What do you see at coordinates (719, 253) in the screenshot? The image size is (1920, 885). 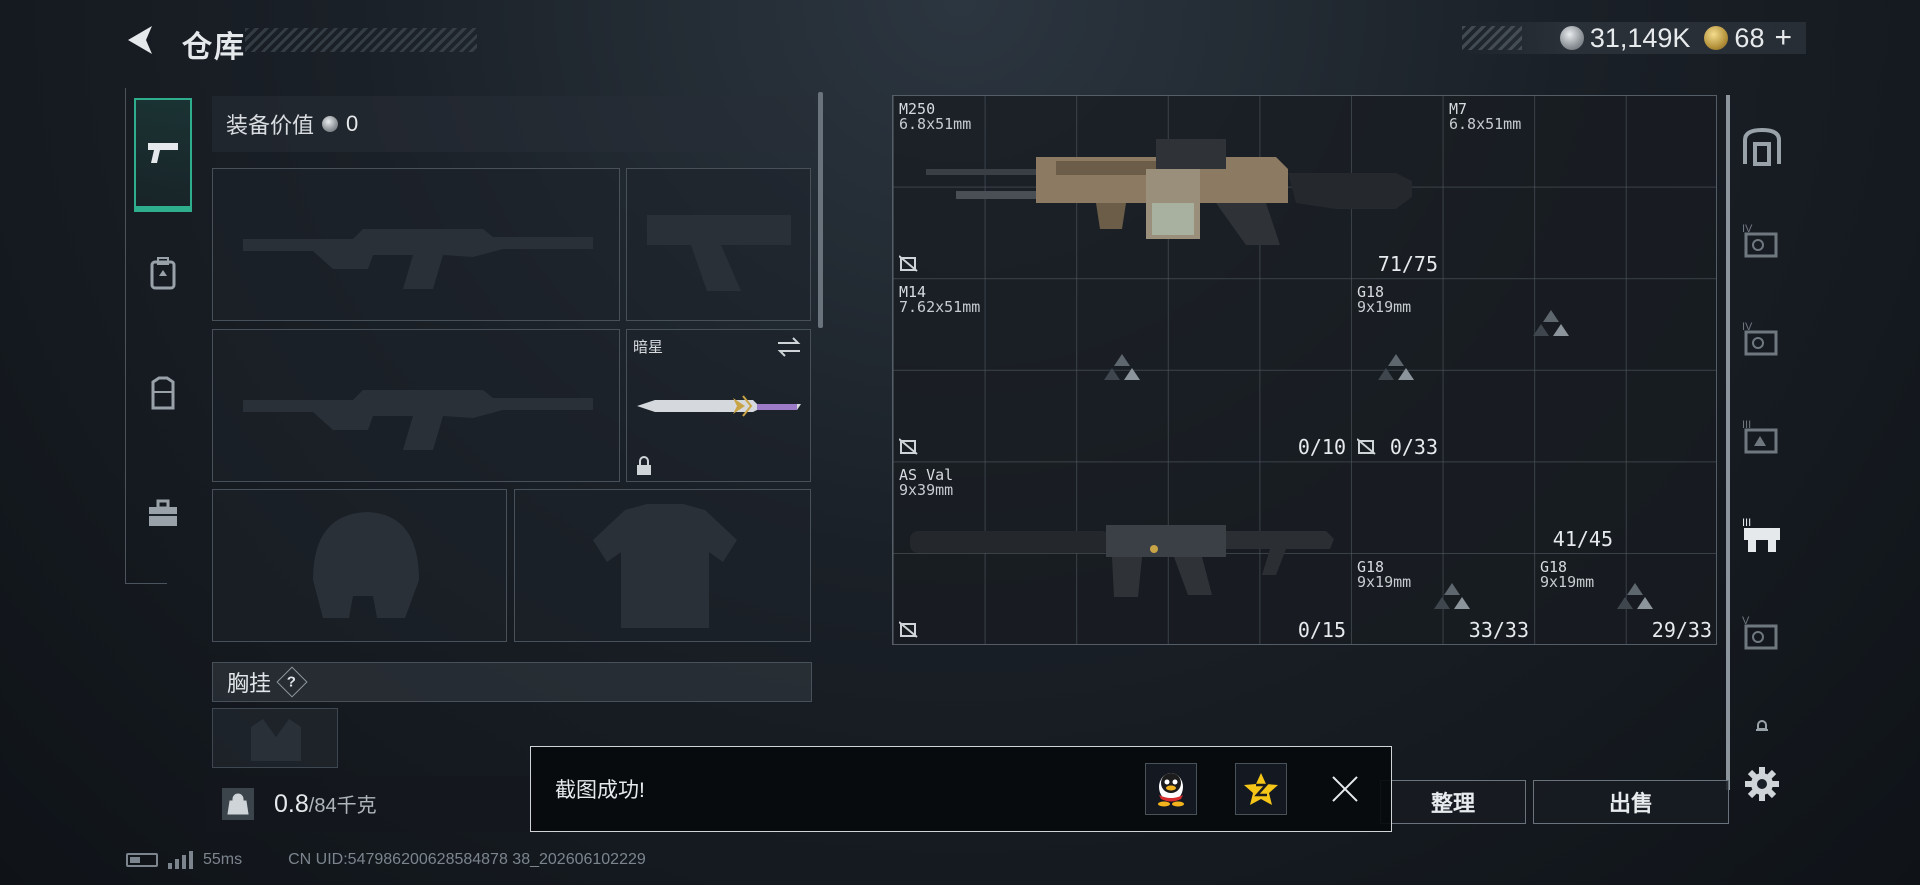 I see `pistol-silhouette-icon` at bounding box center [719, 253].